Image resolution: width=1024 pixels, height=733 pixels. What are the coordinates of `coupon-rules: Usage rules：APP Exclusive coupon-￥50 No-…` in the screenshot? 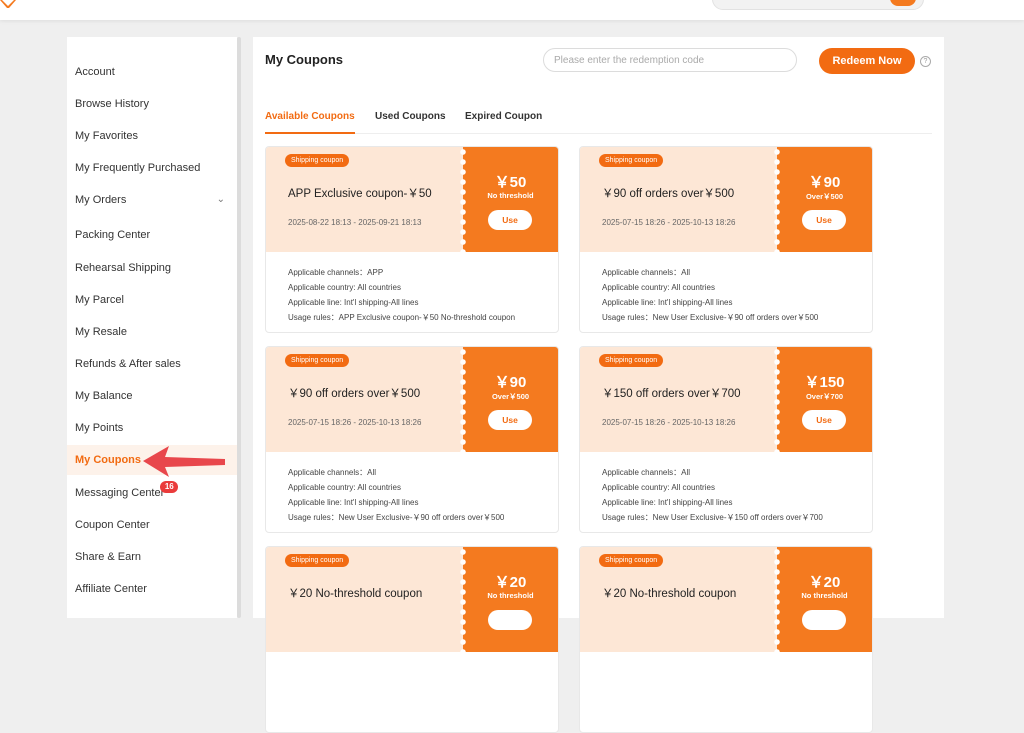 It's located at (402, 317).